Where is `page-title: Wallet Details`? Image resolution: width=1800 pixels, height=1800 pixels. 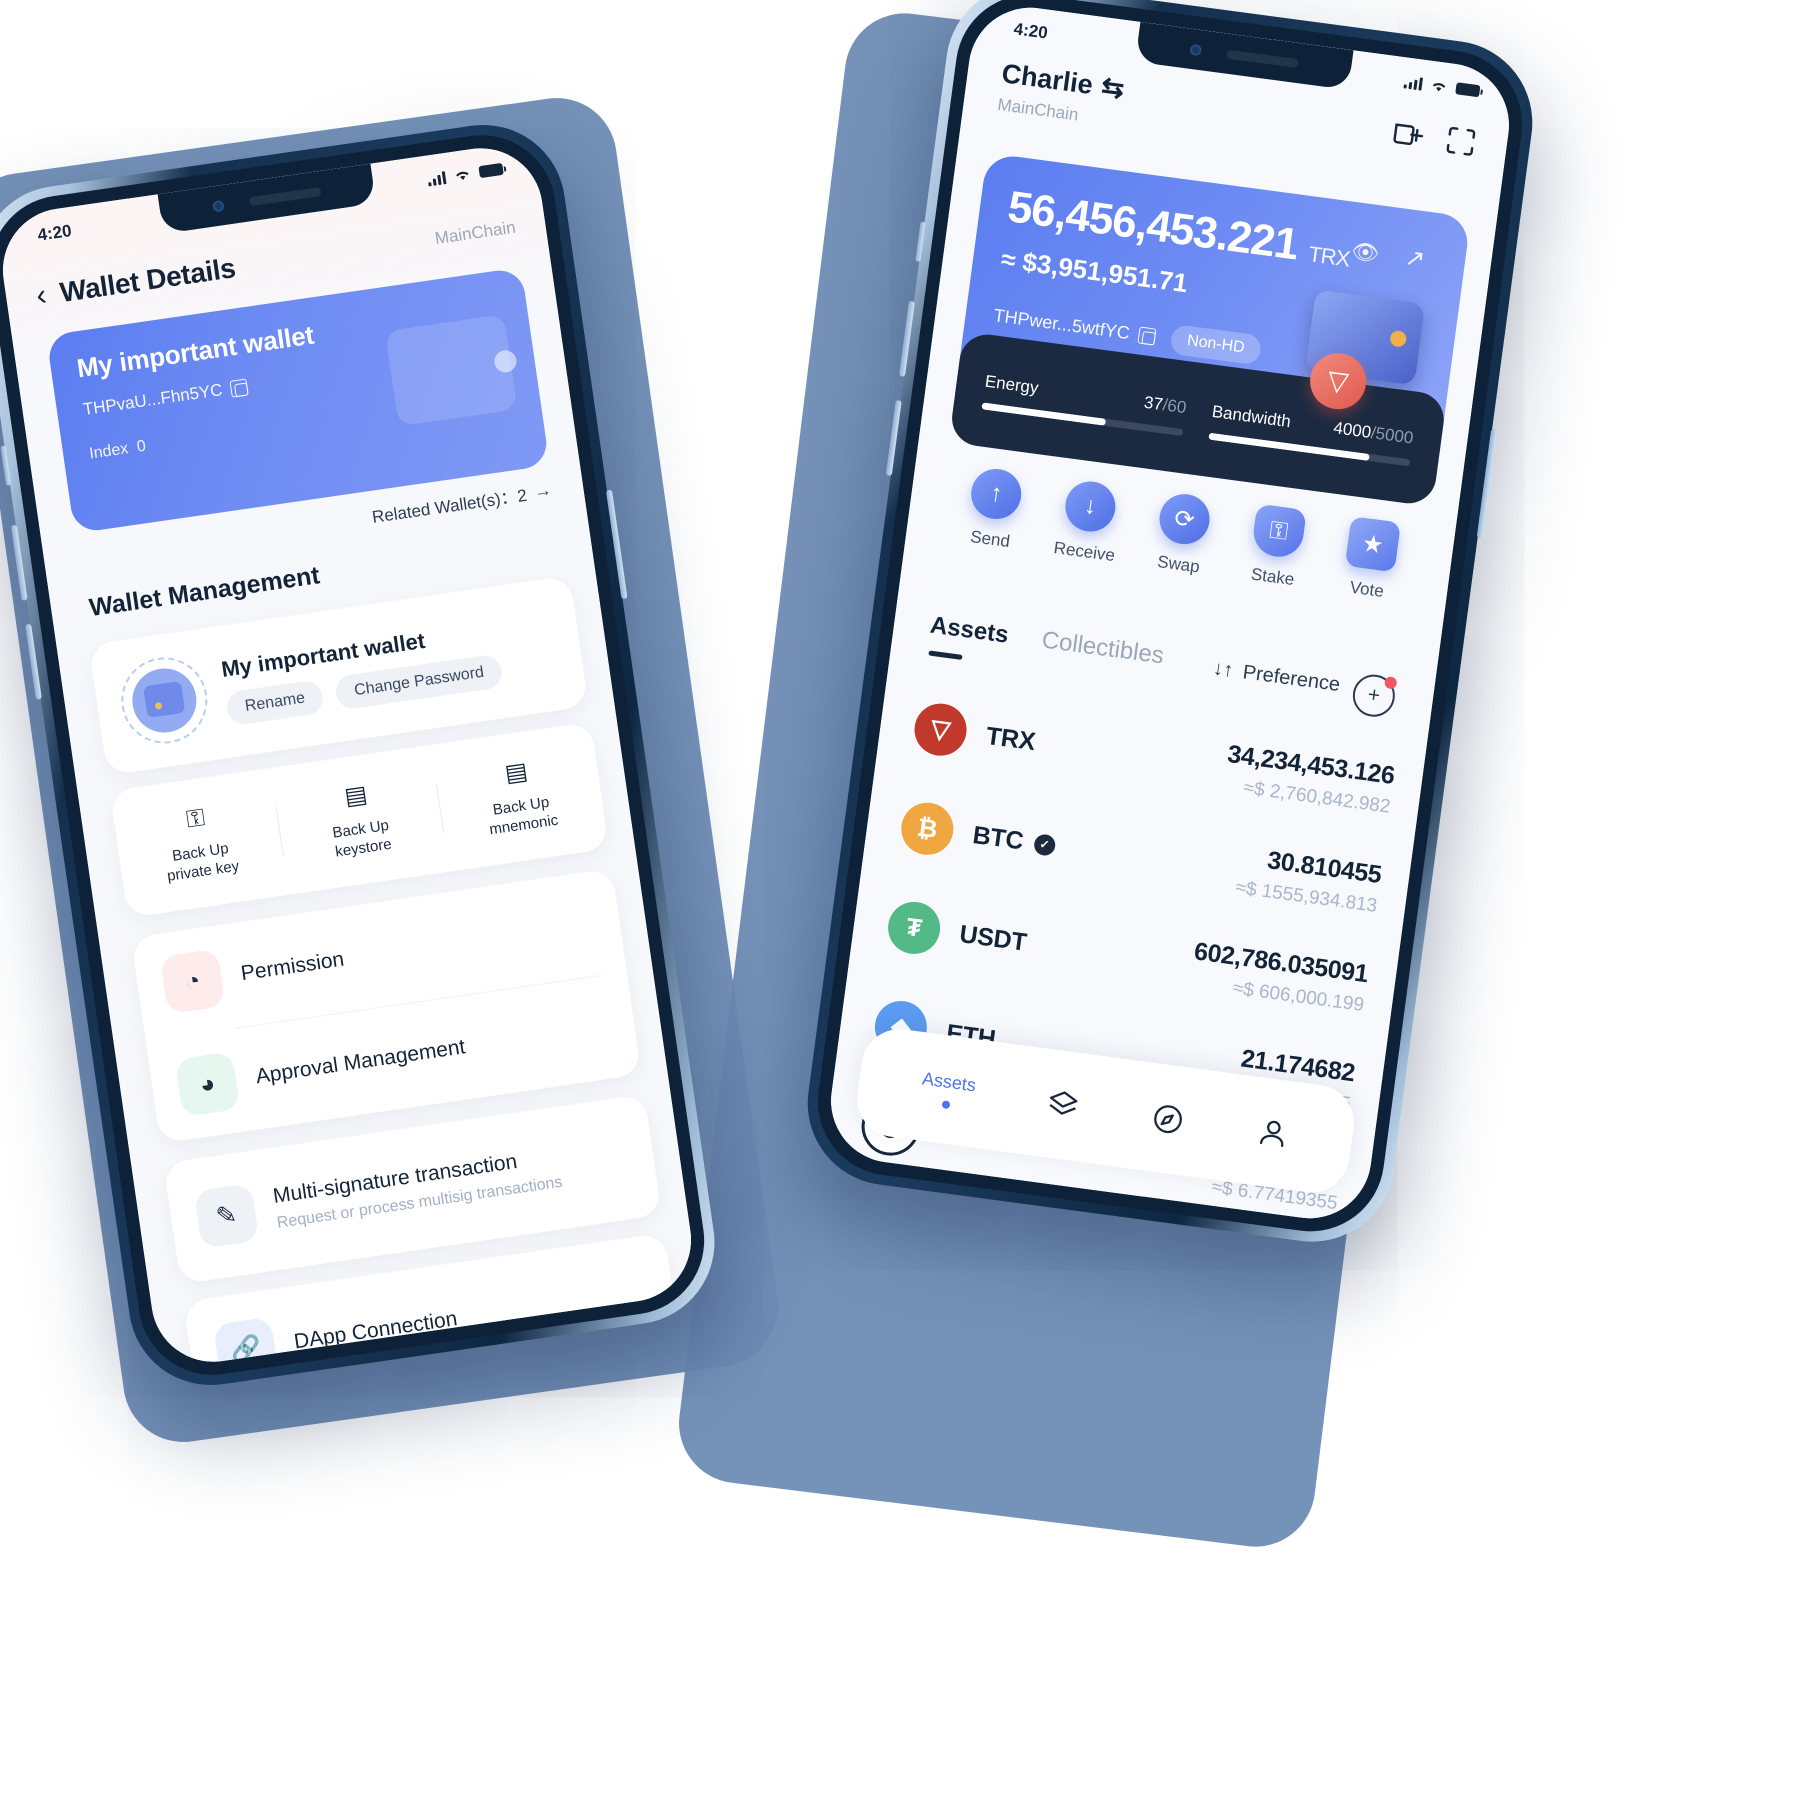
page-title: Wallet Details is located at coordinates (147, 280).